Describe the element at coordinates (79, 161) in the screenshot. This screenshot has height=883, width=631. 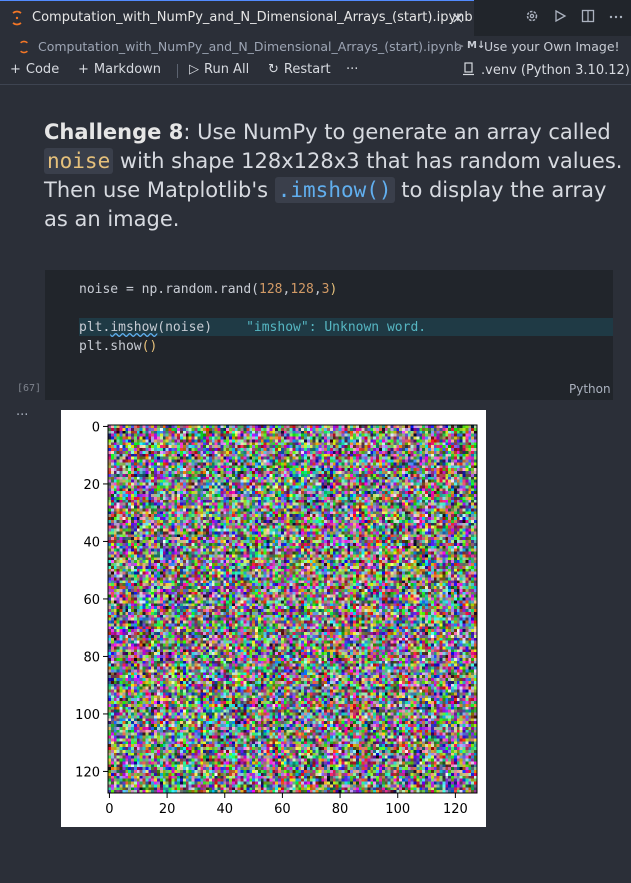
I see `inline-code-noise: noise` at that location.